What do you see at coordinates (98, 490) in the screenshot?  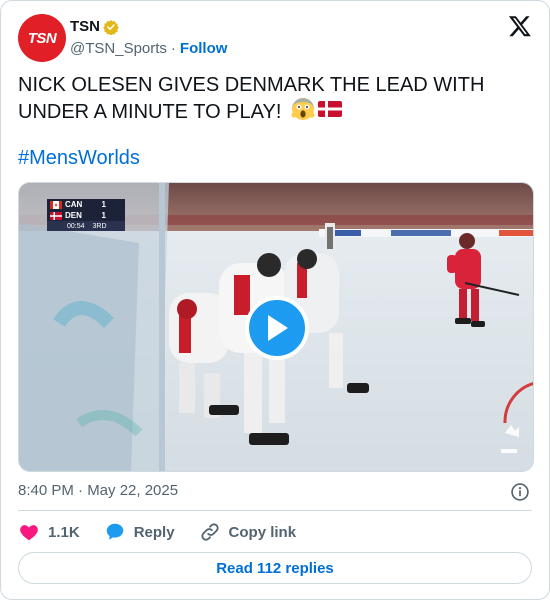 I see `tweet-timestamp: 8:40 PM · May 22, 2025` at bounding box center [98, 490].